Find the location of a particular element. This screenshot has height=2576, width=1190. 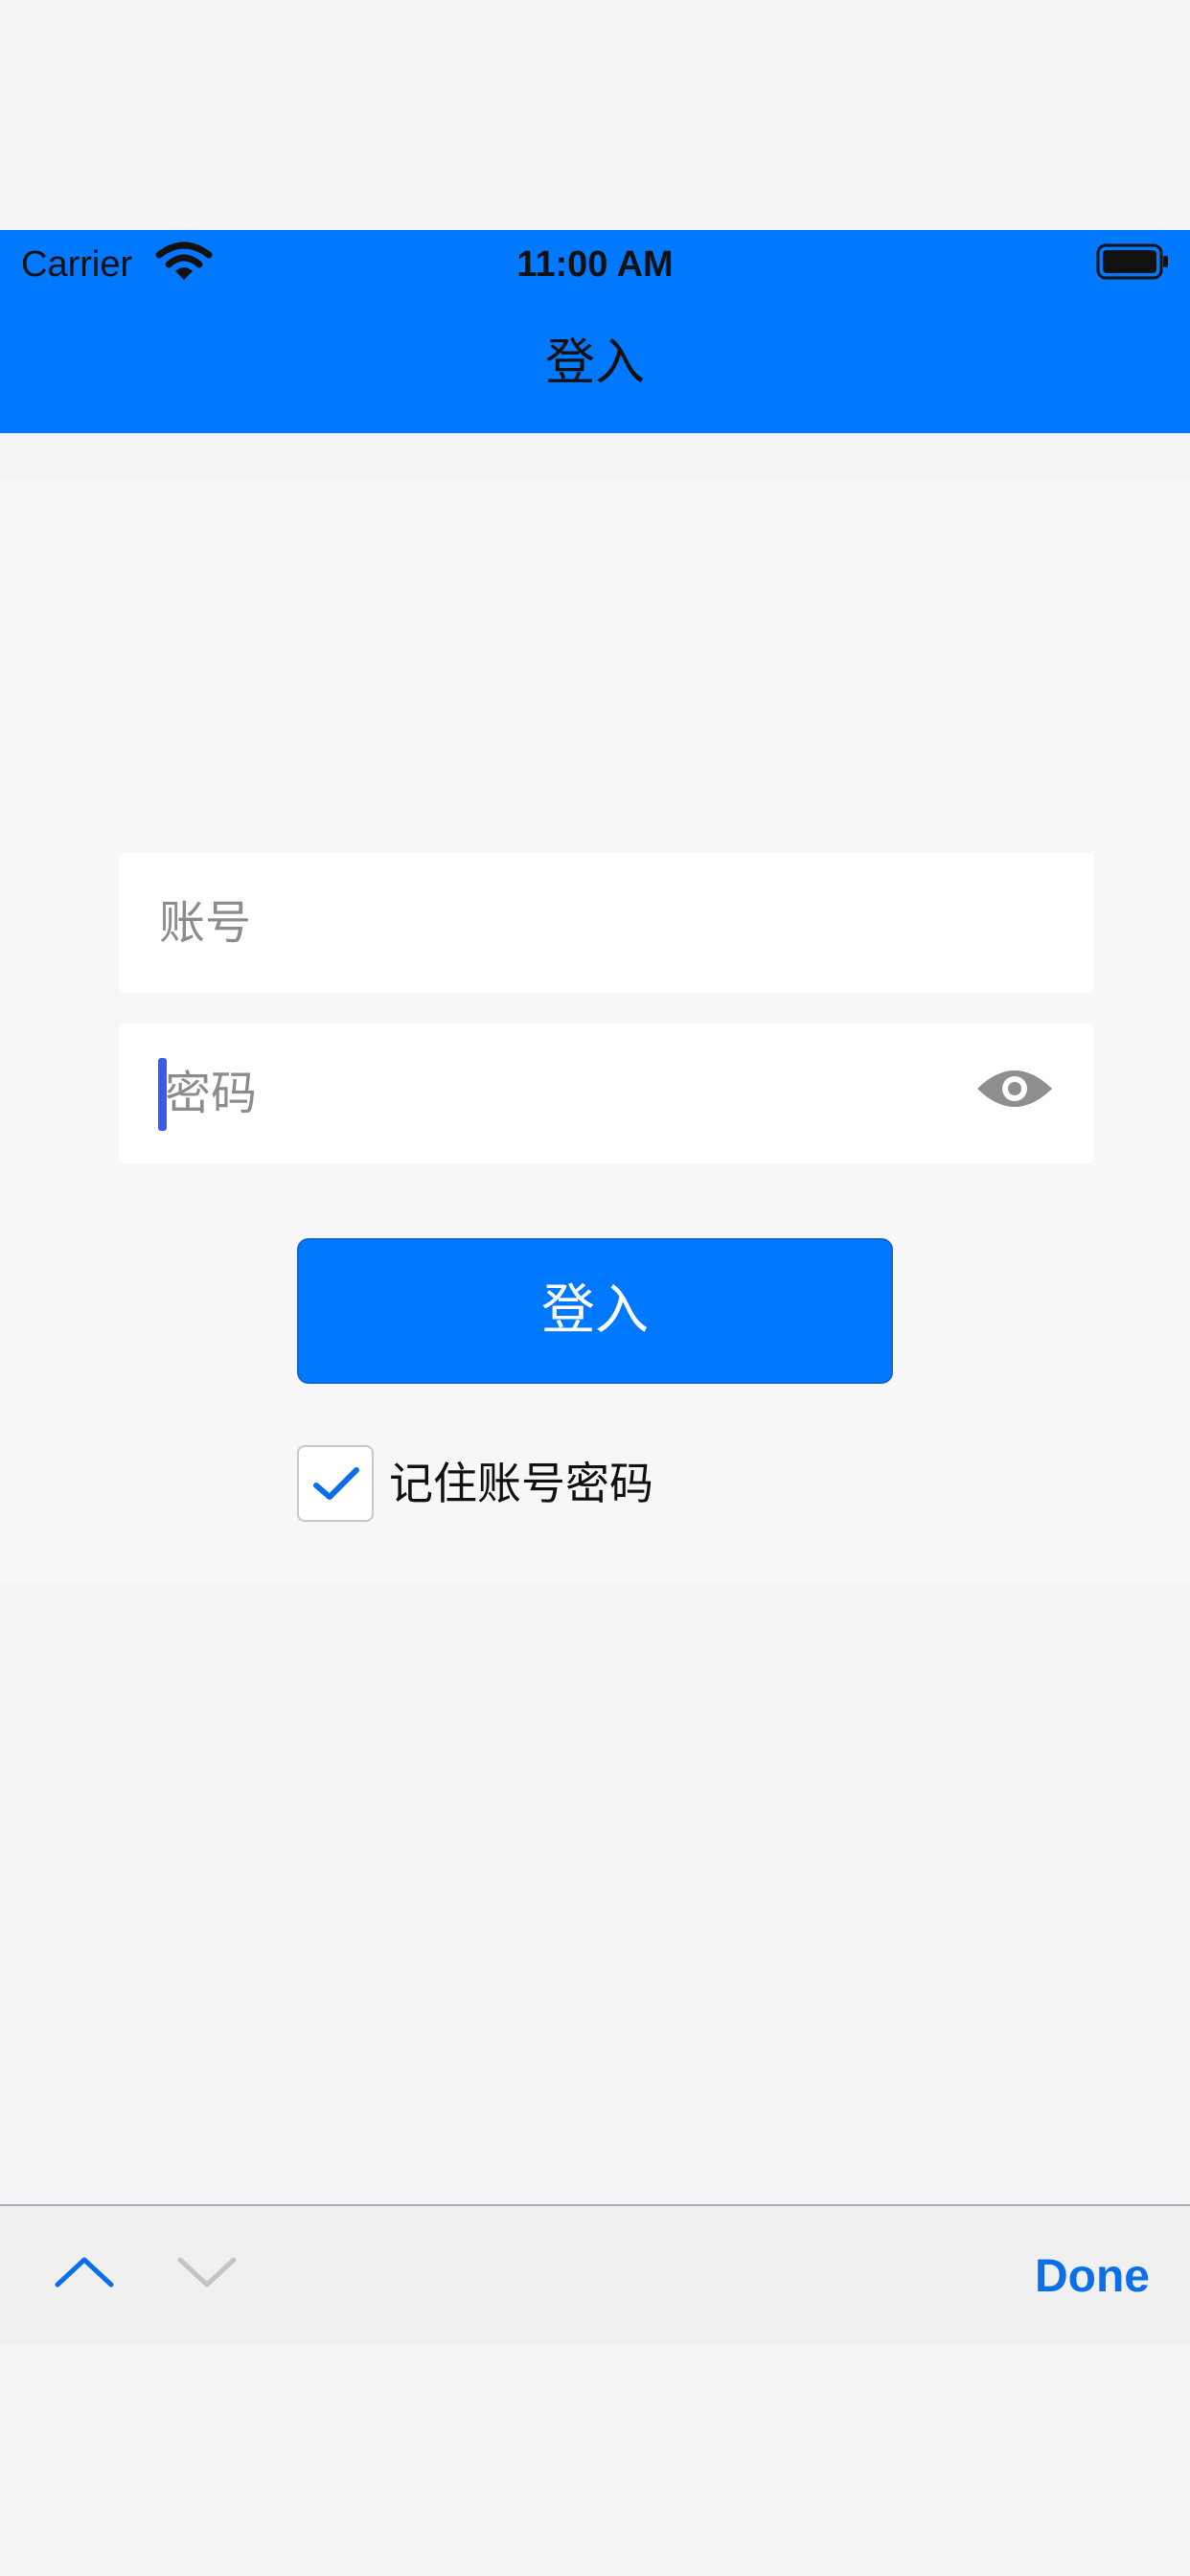

done-button: Done is located at coordinates (1054, 2277).